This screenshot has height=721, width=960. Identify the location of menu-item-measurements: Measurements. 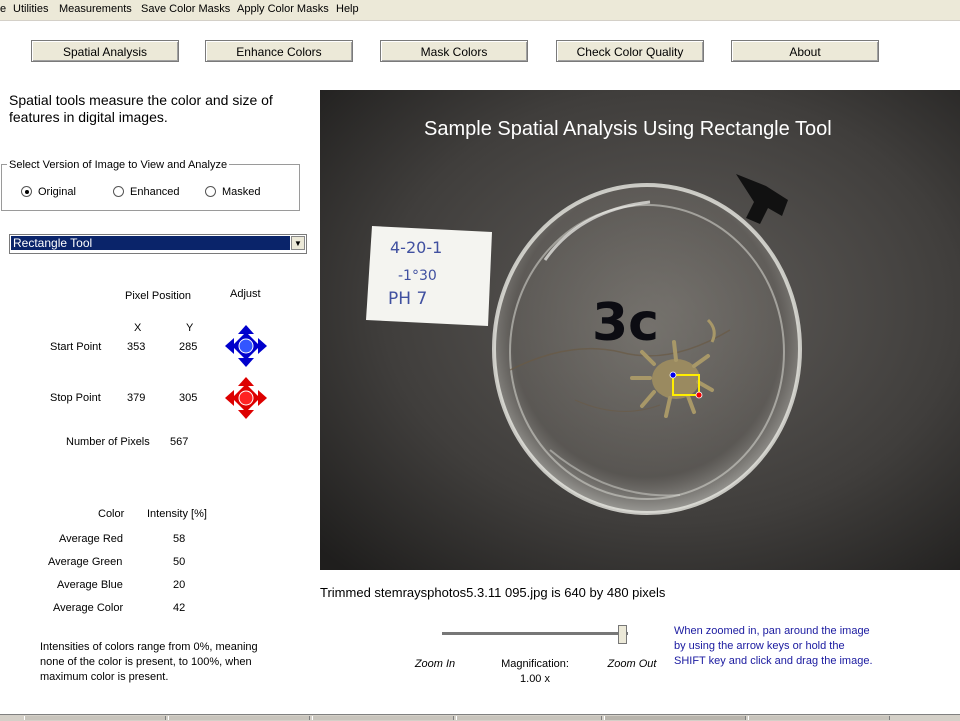
(95, 9).